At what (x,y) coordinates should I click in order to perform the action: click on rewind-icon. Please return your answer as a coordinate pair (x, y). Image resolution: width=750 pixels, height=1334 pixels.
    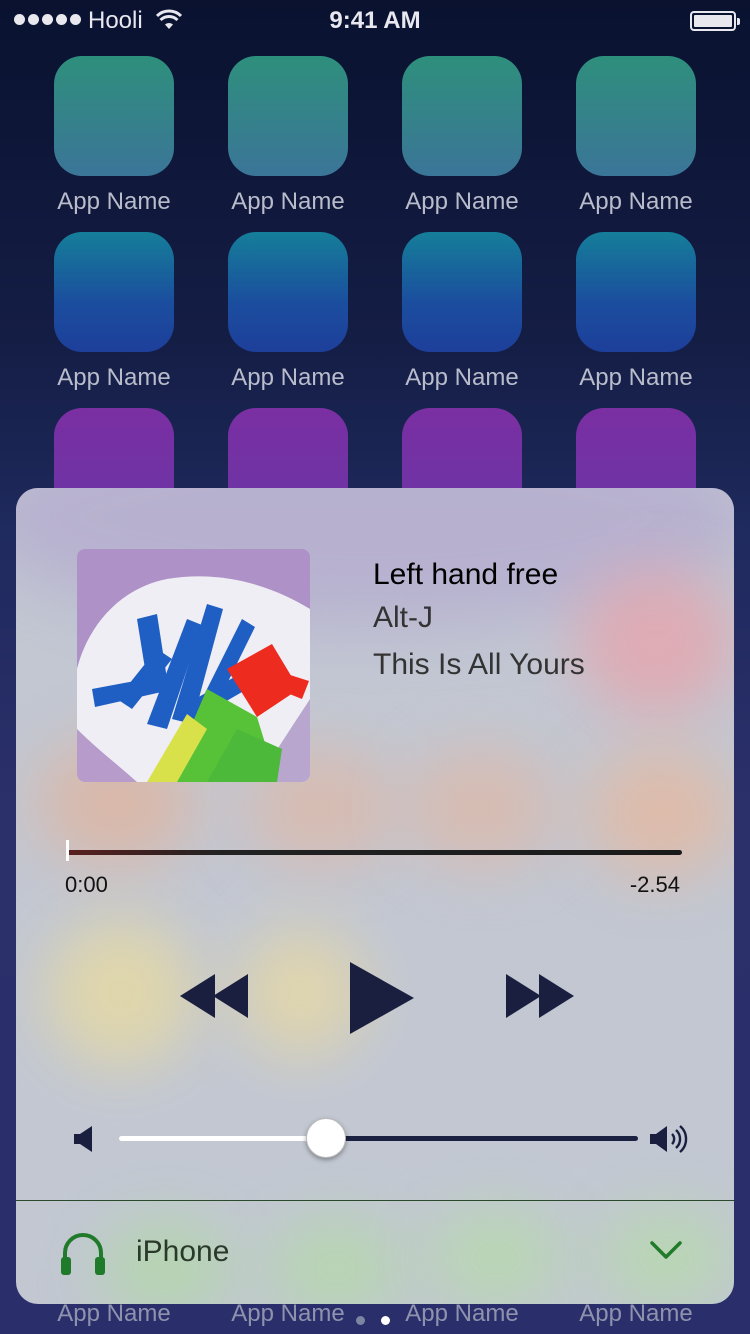
    Looking at the image, I should click on (214, 996).